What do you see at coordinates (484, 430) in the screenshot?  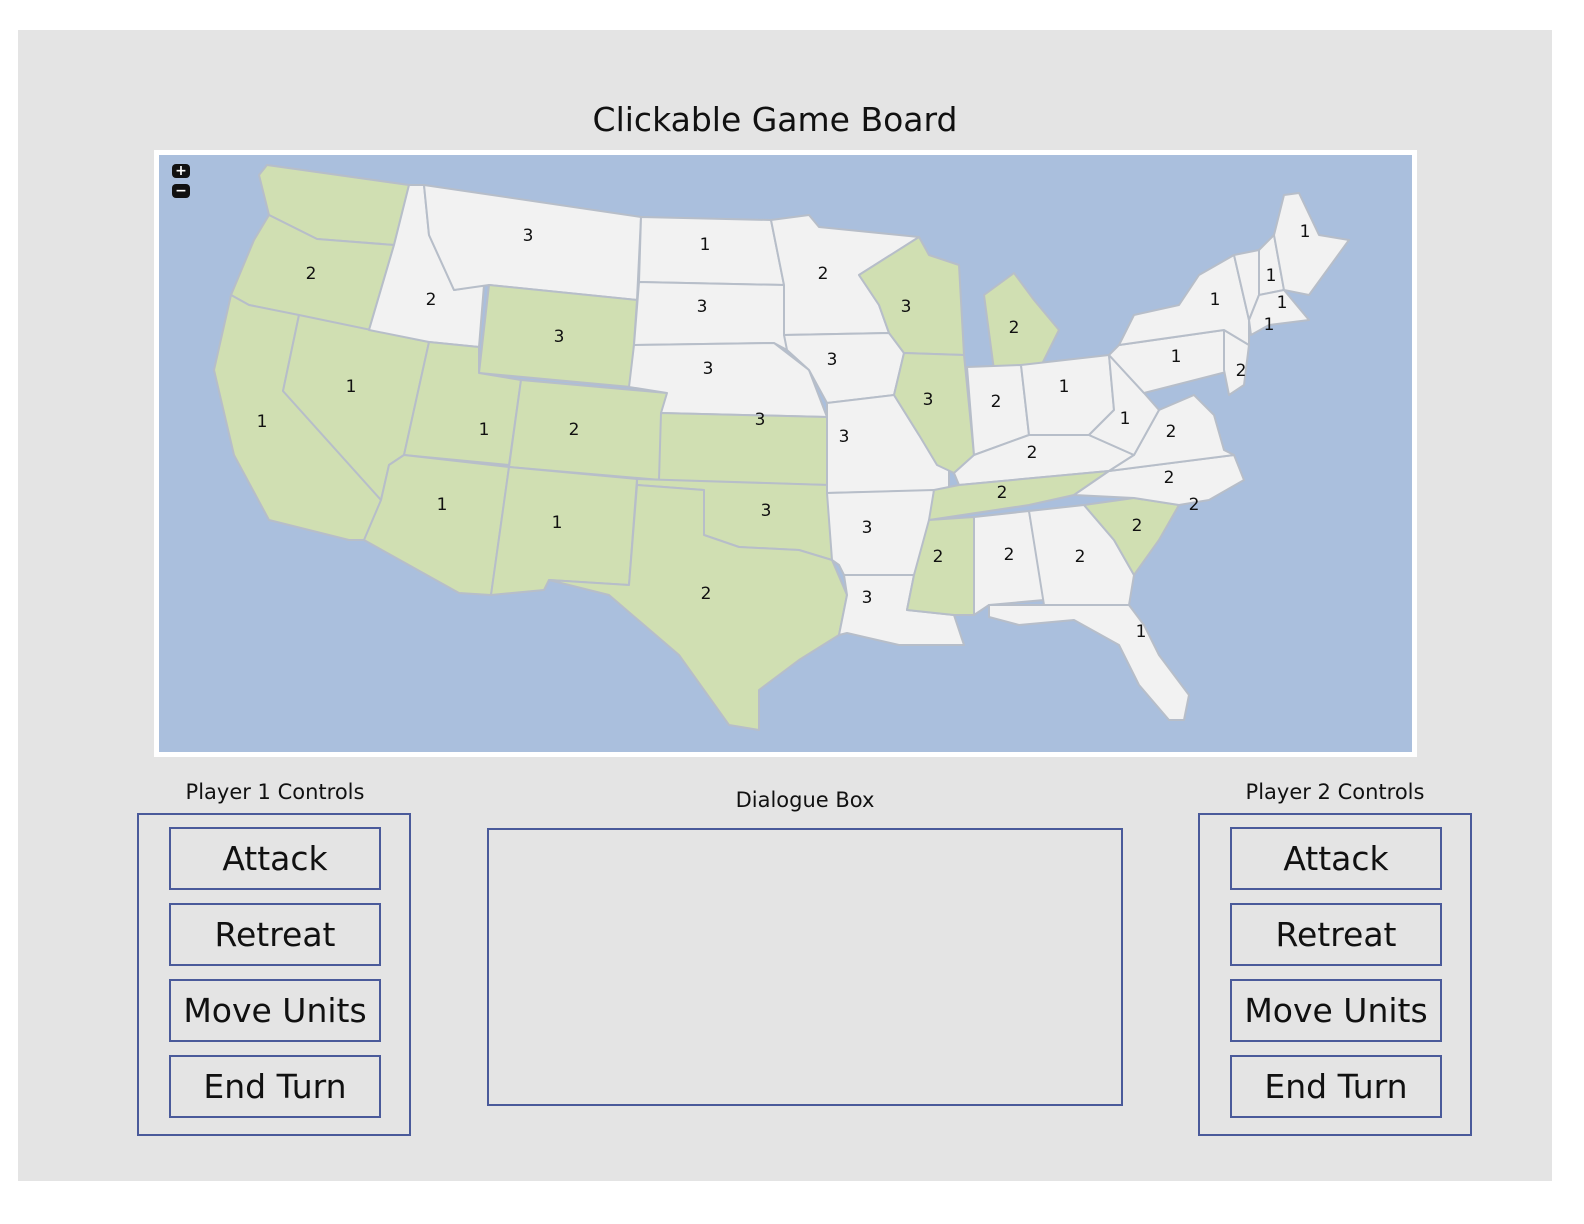 I see `unit-count-ut: 1` at bounding box center [484, 430].